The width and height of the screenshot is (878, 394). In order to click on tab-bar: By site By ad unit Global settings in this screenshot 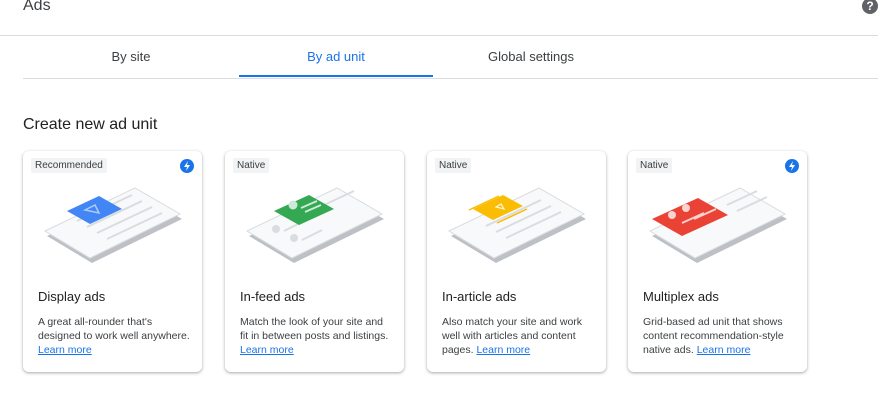, I will do `click(450, 57)`.